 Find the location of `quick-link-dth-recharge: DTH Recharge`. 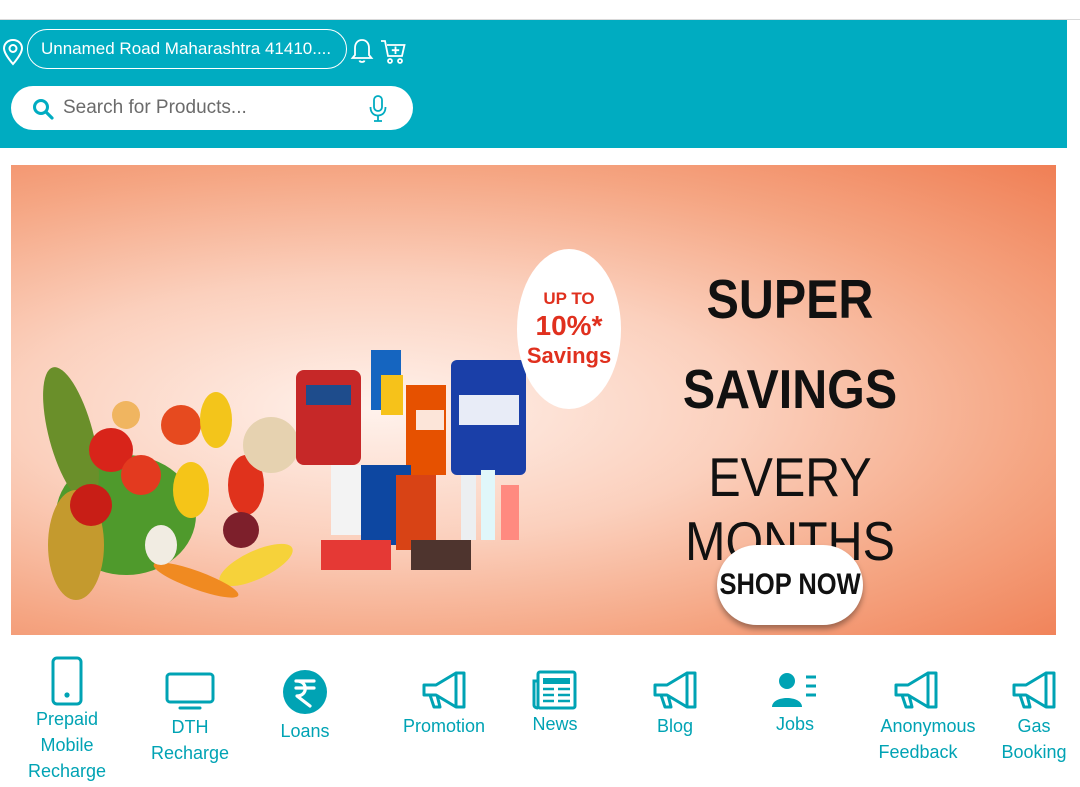

quick-link-dth-recharge: DTH Recharge is located at coordinates (190, 707).